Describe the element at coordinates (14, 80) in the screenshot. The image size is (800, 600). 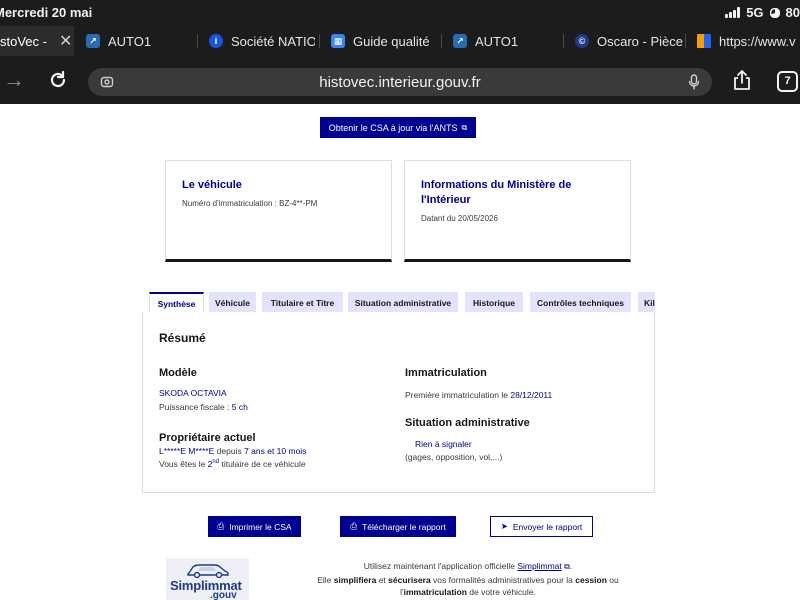
I see `forward-icon: →` at that location.